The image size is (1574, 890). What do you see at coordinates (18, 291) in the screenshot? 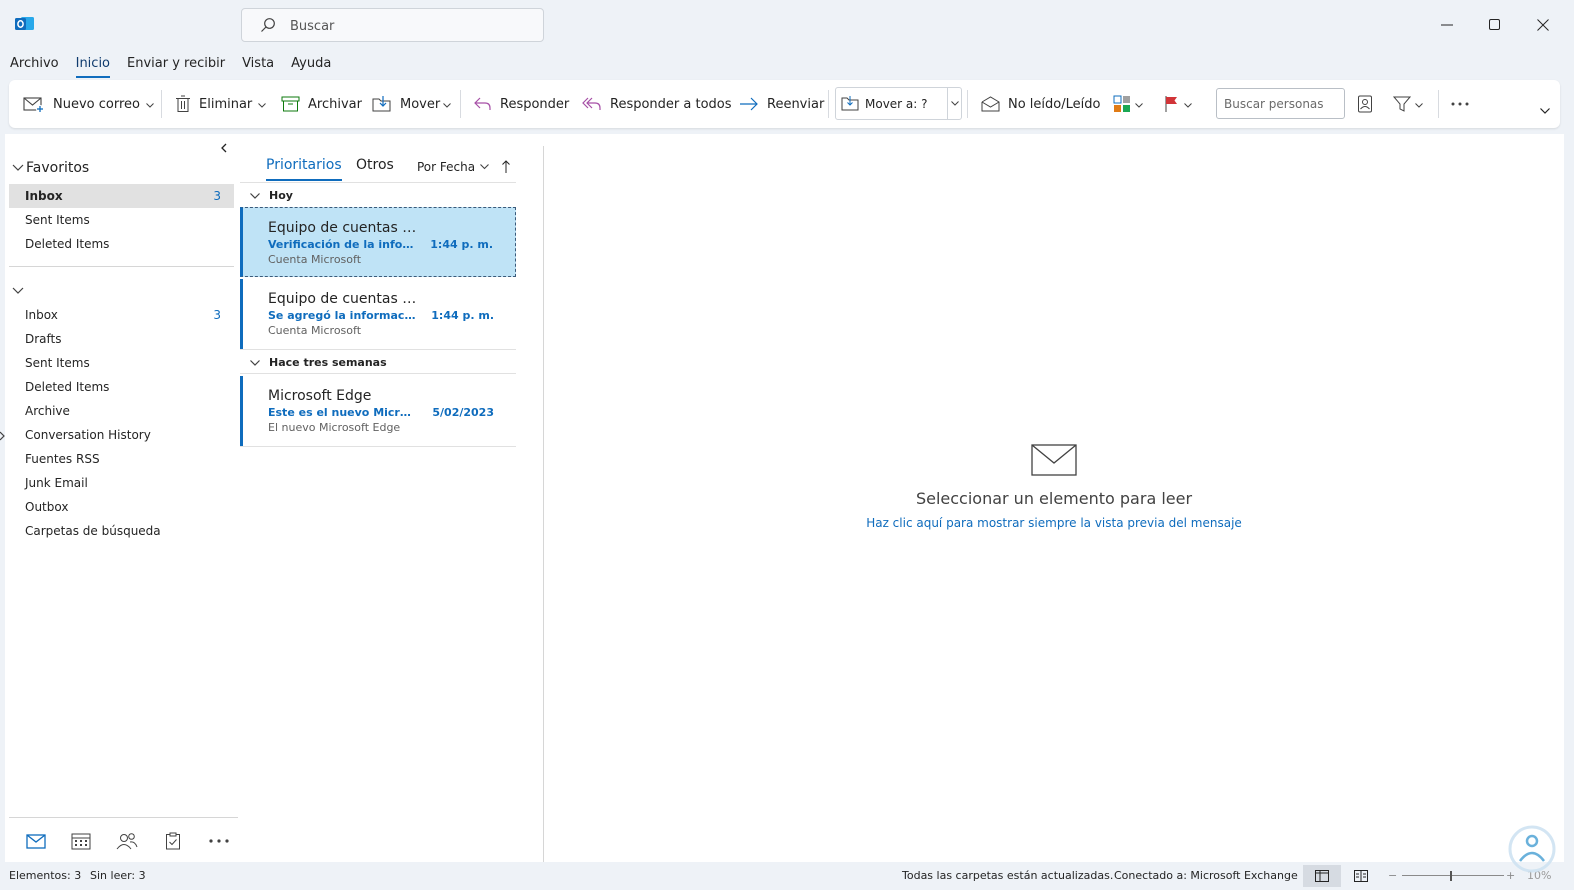
I see `account-header` at bounding box center [18, 291].